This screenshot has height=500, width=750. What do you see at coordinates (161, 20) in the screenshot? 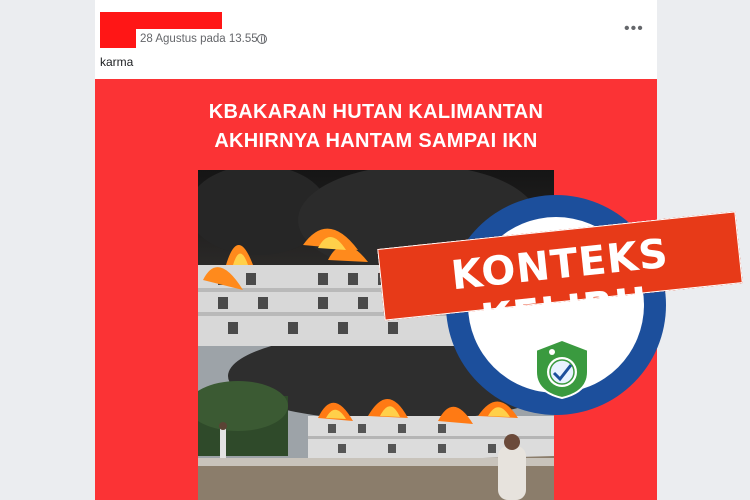
I see `author-name-redacted` at bounding box center [161, 20].